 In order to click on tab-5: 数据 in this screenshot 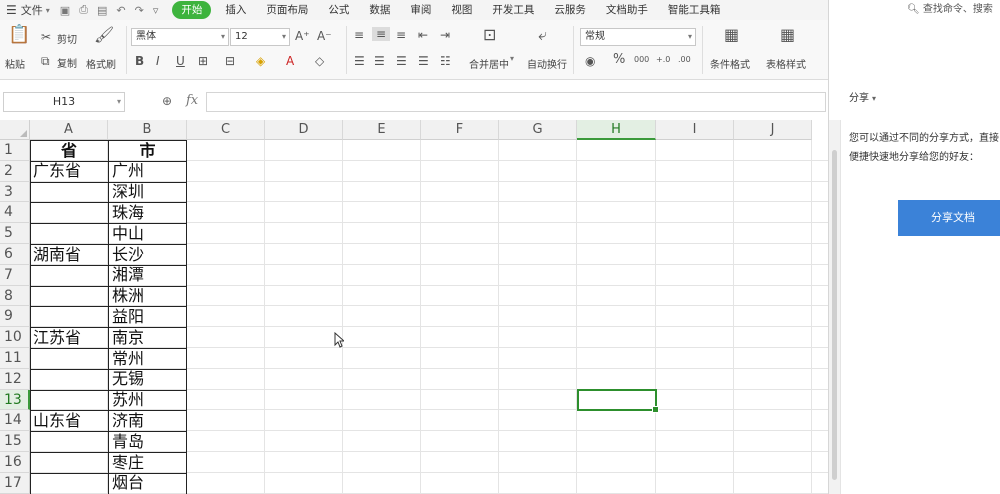, I will do `click(379, 10)`.